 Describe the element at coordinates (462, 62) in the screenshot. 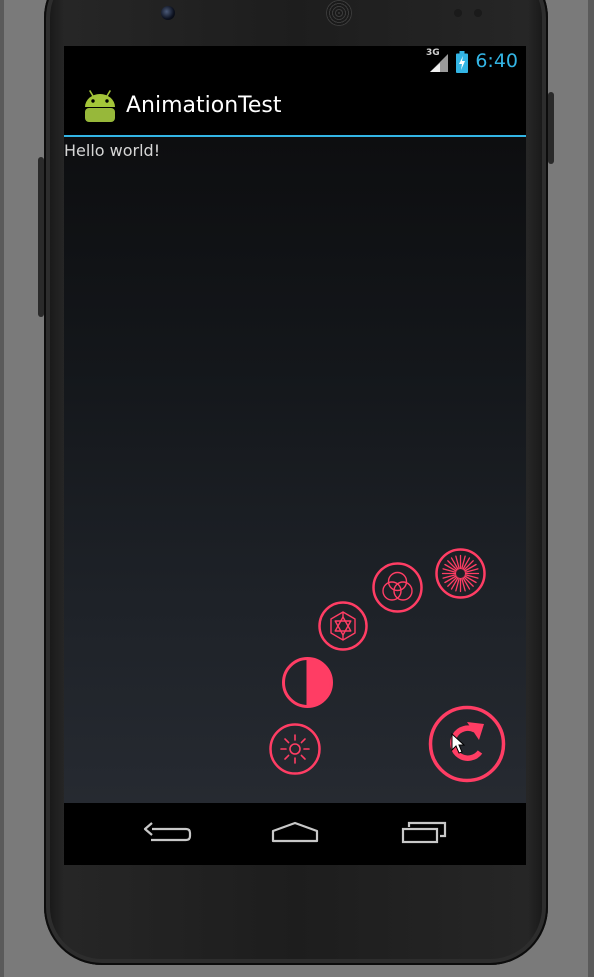

I see `battery-charging-icon` at that location.